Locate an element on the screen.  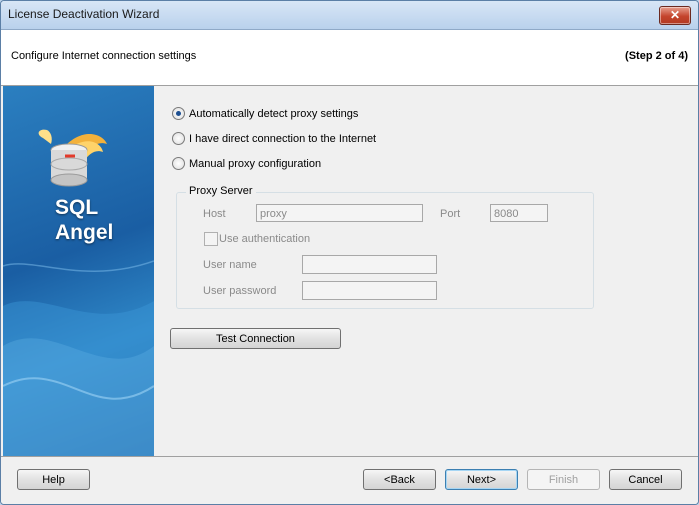
radio-button-selected is located at coordinates (178, 113).